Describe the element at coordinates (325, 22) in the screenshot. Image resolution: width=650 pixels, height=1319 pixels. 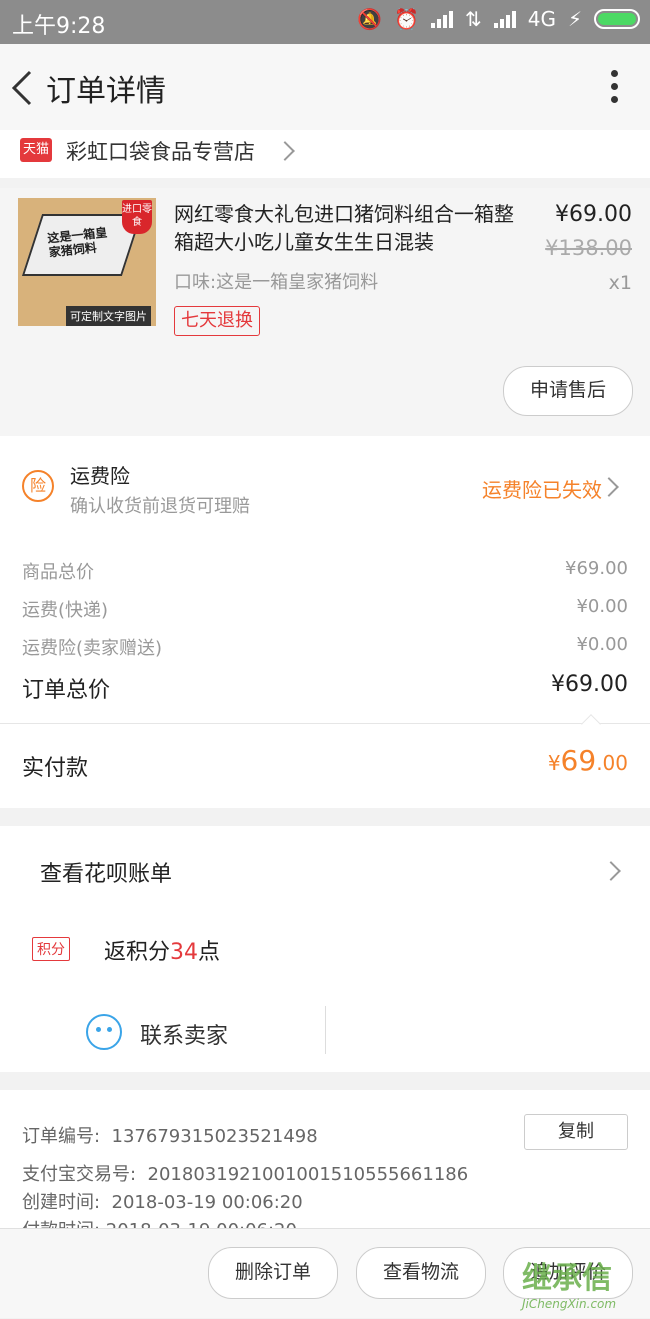
I see `status-bar: 上午9:28 🔕 ⏰ ⇅ 4G ⚡` at that location.